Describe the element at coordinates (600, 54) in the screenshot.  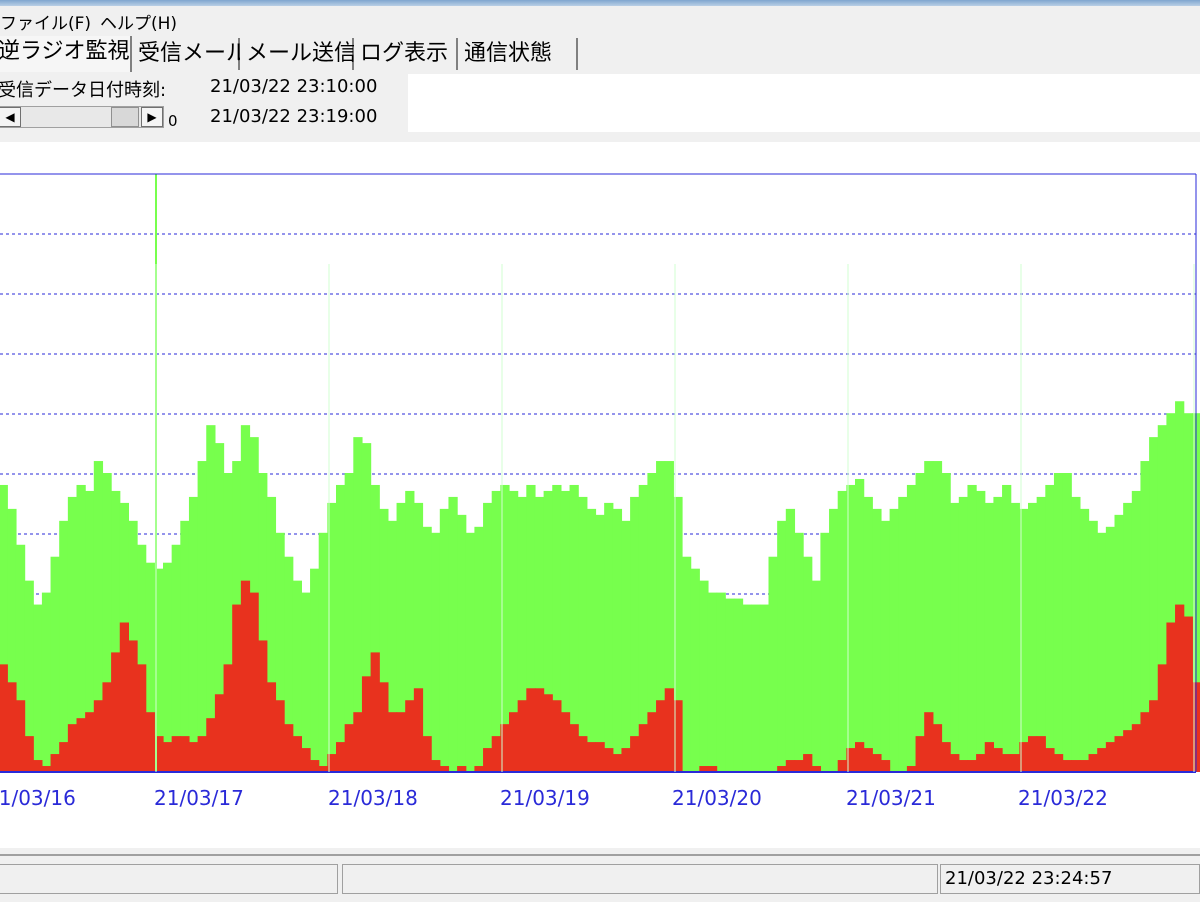
I see `tab-bar: 逆ラジオ監視 受信メール メール送信 ログ表示 通信状態` at that location.